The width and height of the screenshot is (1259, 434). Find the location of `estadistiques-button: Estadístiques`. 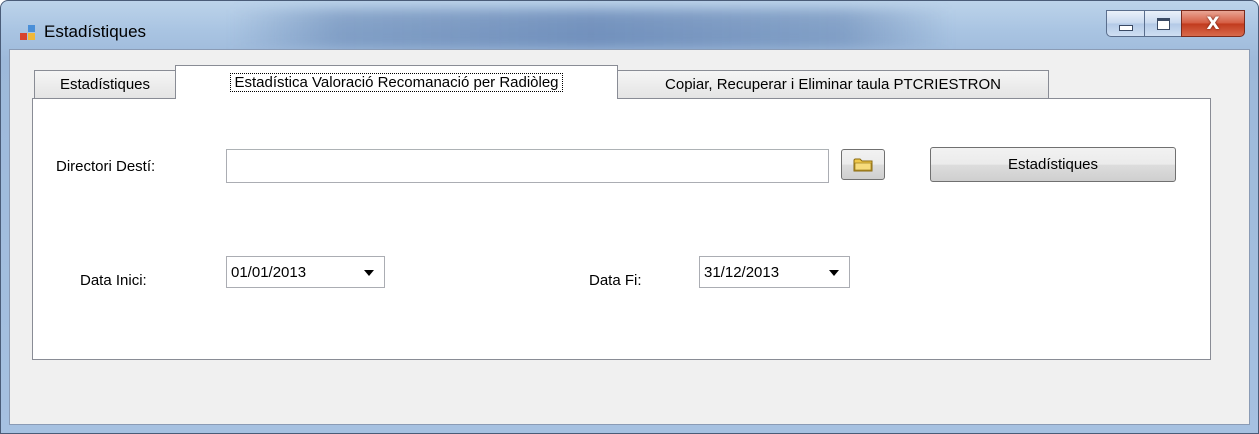

estadistiques-button: Estadístiques is located at coordinates (1053, 164).